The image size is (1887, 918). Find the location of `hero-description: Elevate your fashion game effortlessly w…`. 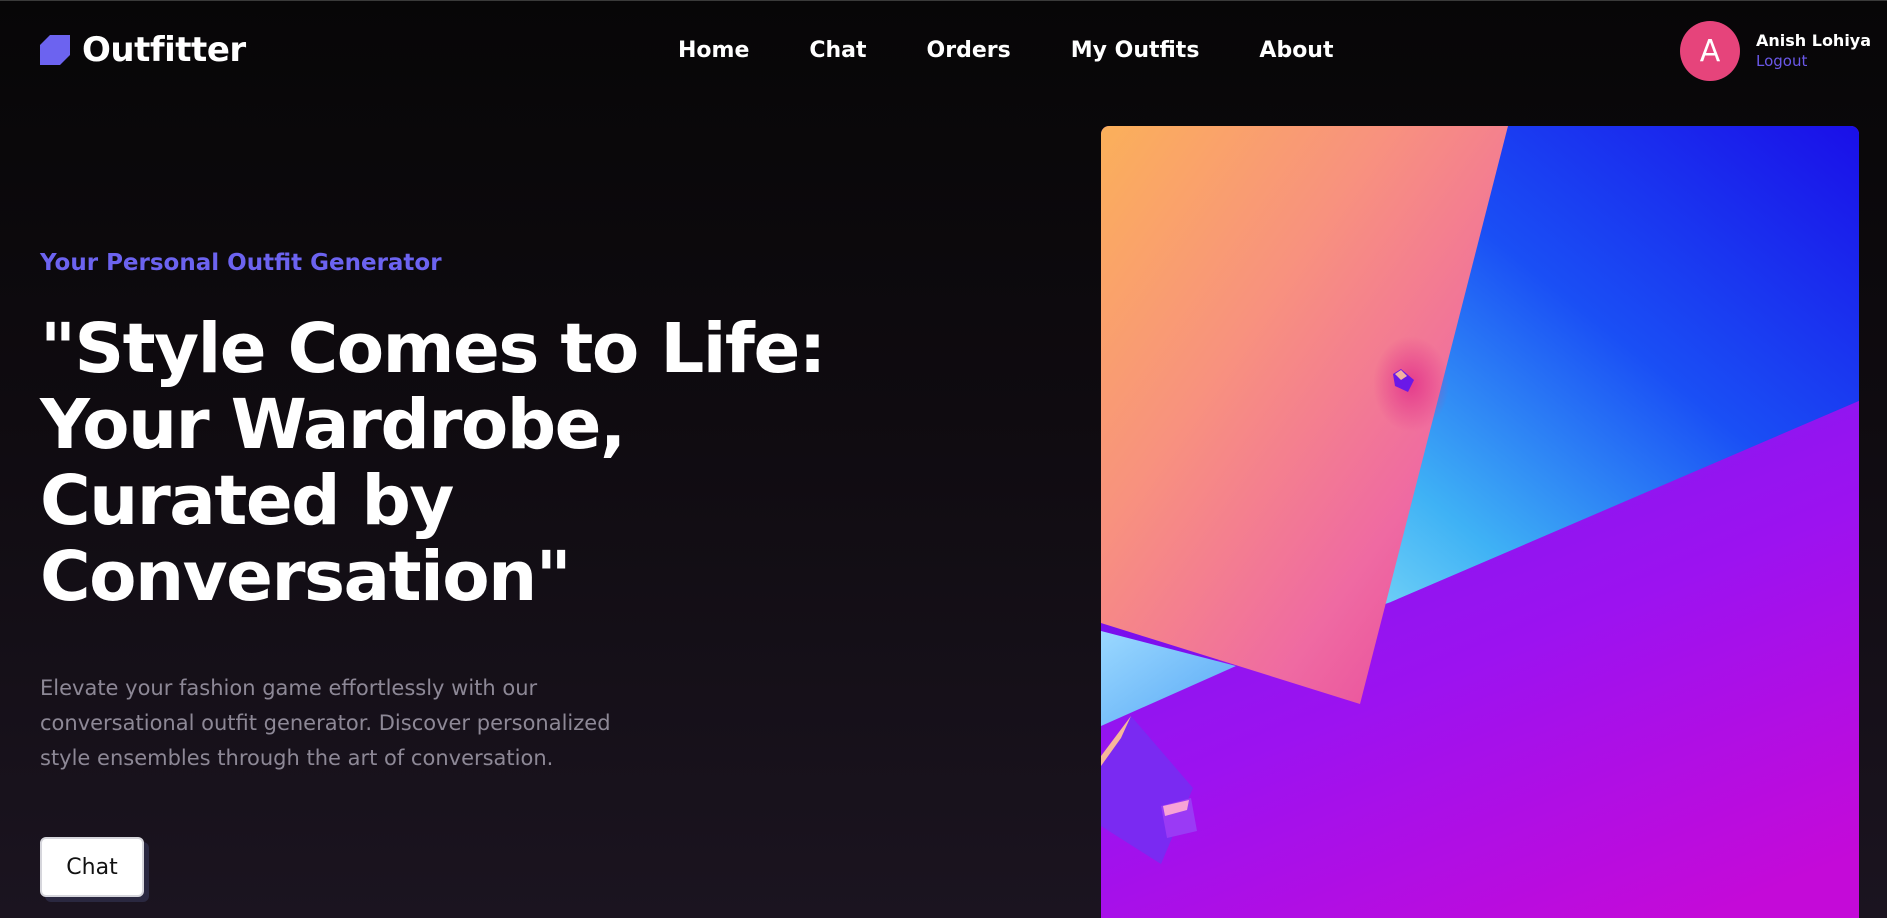

hero-description: Elevate your fashion game effortlessly w… is located at coordinates (325, 723).